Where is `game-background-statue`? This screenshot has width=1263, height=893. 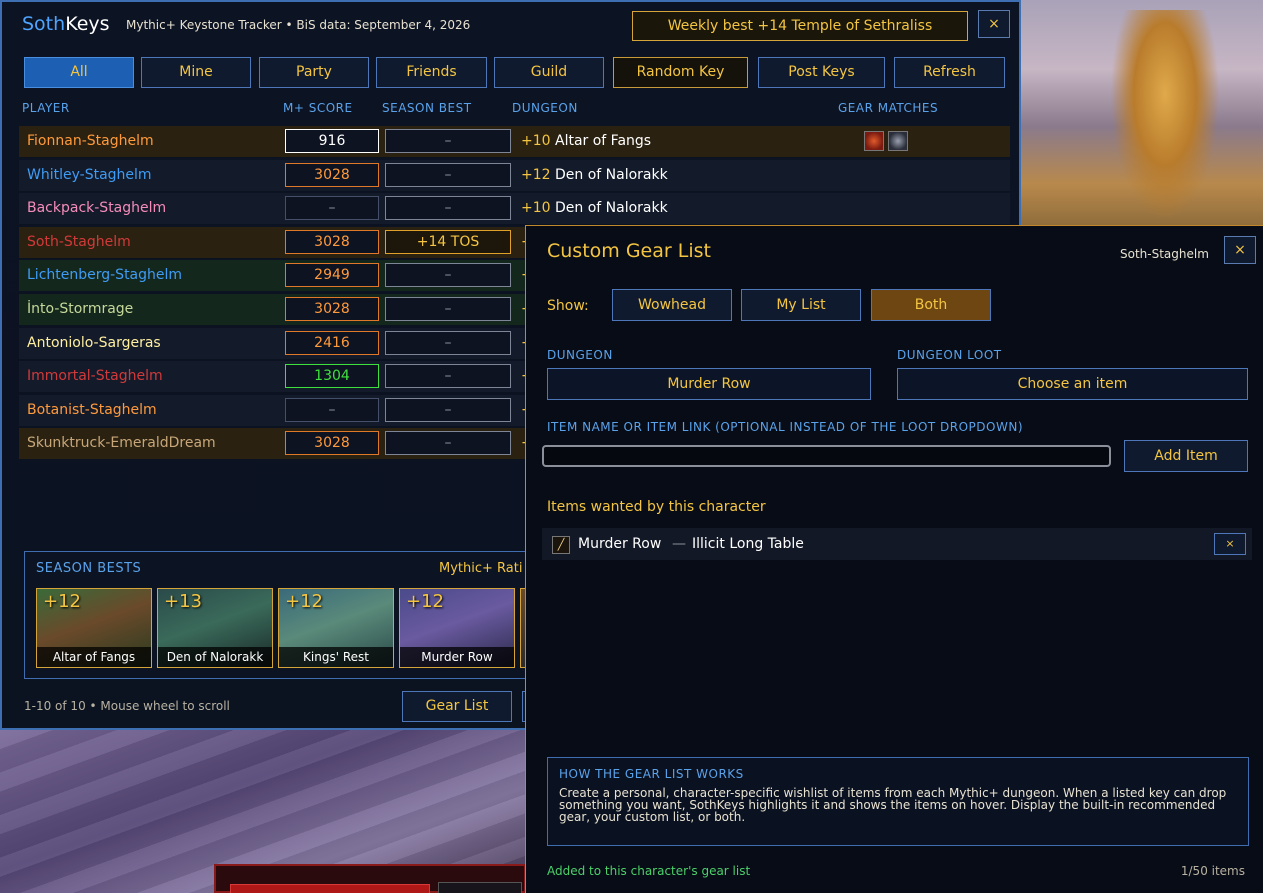
game-background-statue is located at coordinates (1165, 115).